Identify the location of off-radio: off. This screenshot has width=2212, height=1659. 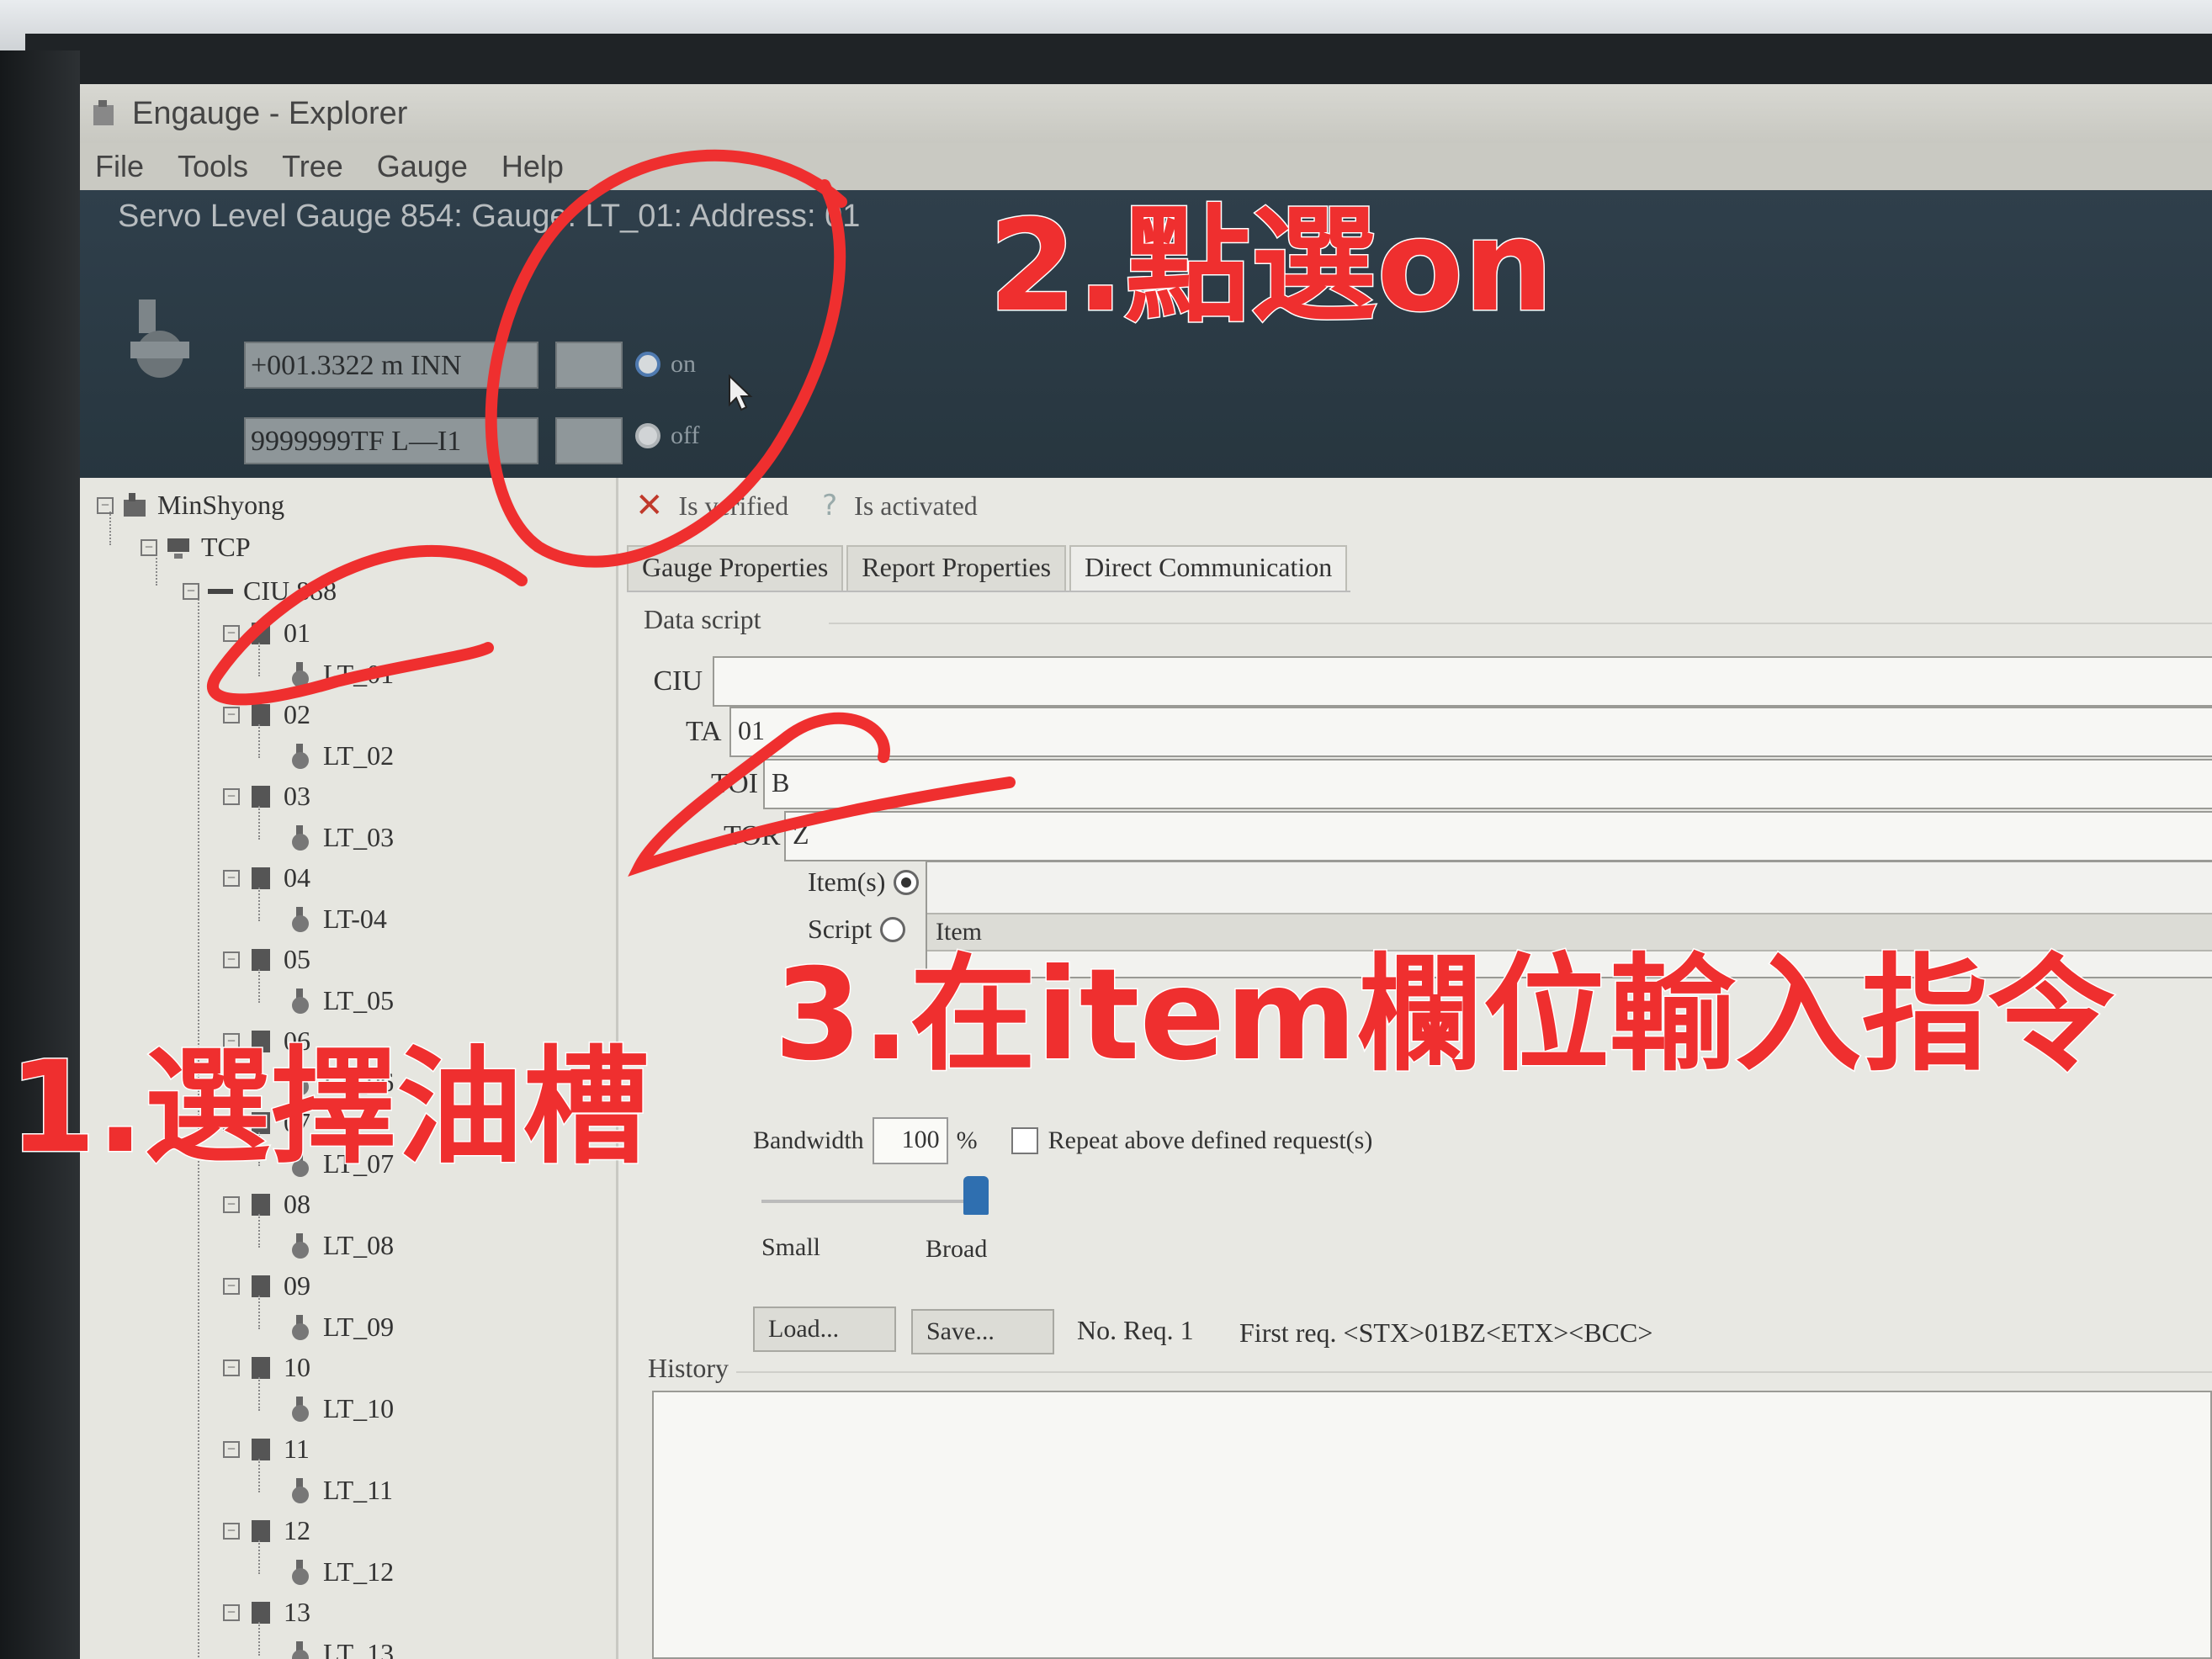
(667, 435).